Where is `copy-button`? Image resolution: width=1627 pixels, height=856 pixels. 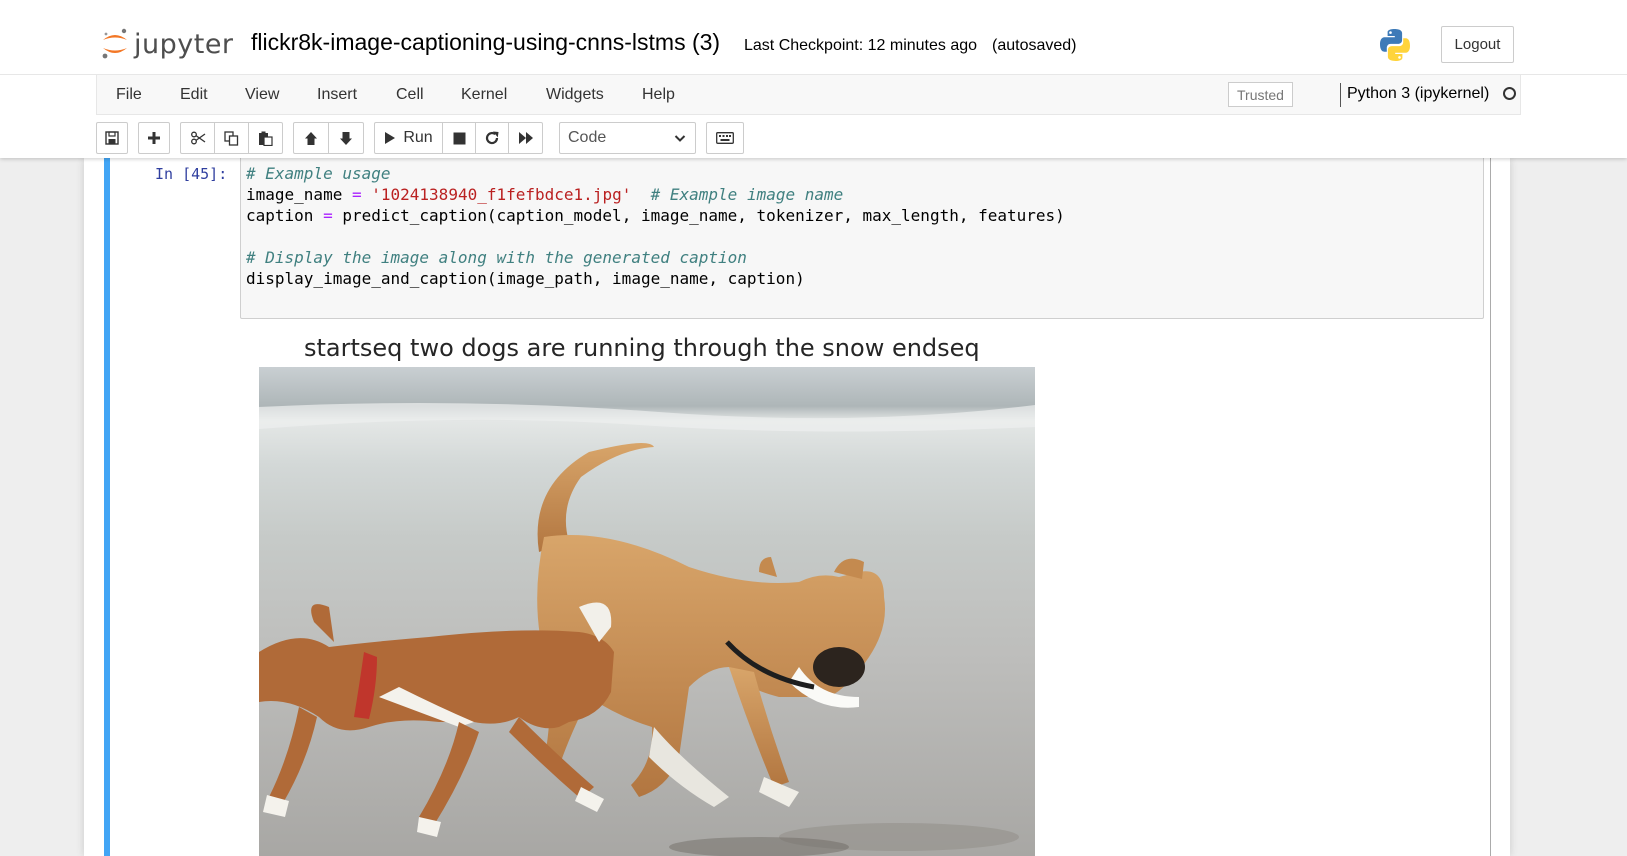 copy-button is located at coordinates (231, 138).